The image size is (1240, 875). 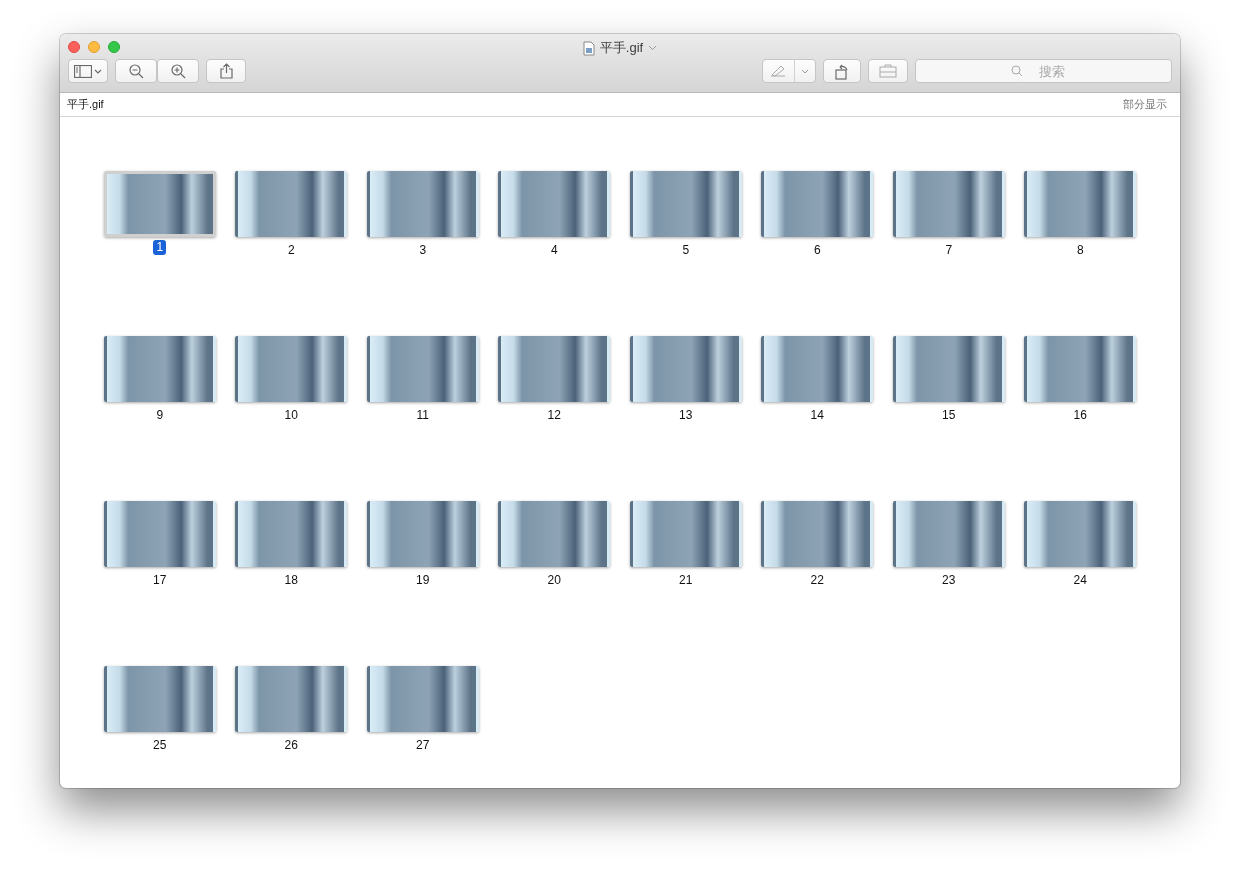 I want to click on frame-number: 14, so click(x=817, y=415).